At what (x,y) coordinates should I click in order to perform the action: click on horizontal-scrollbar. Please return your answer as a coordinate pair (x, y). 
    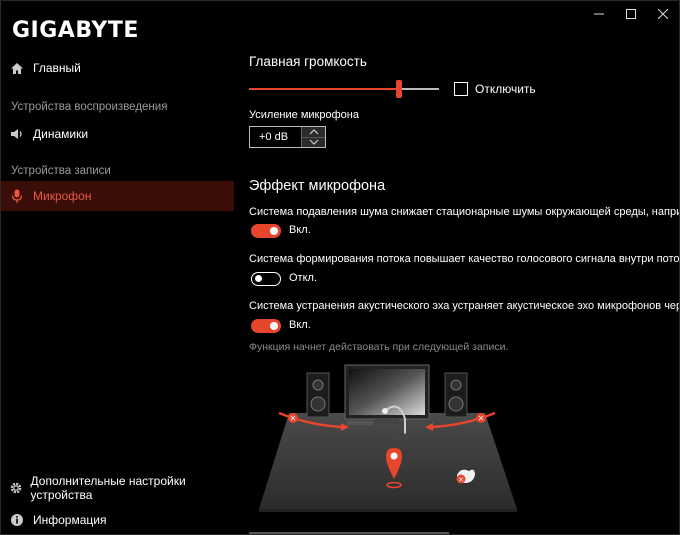
    Looking at the image, I should click on (349, 533).